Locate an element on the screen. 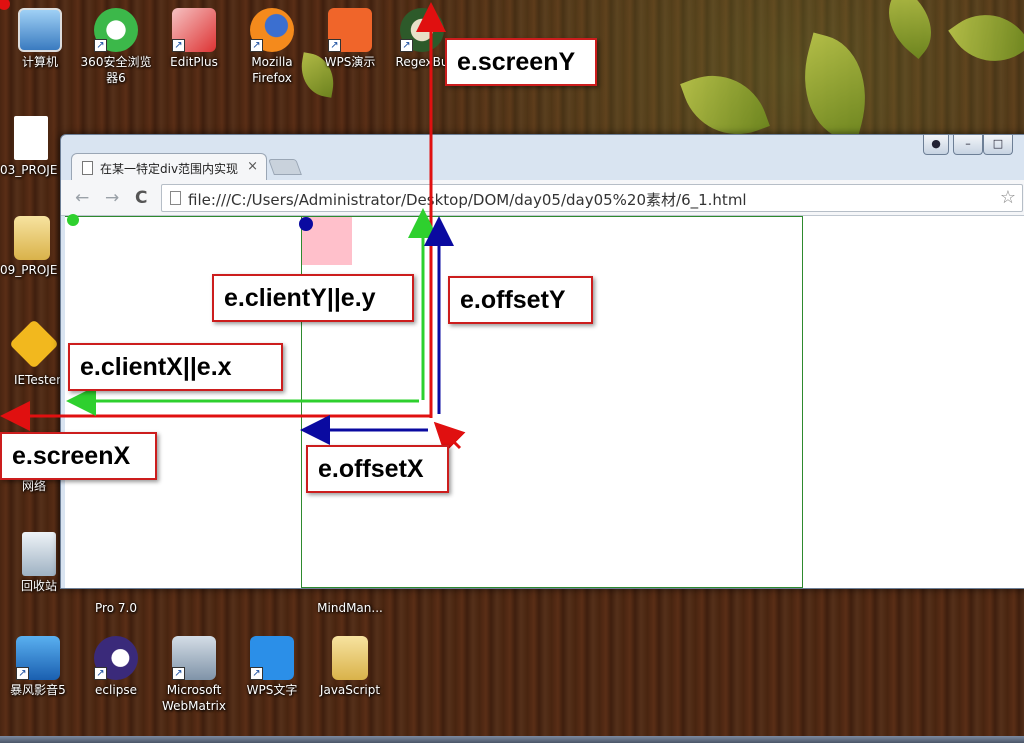  label-screen-x: e.screenX is located at coordinates (78, 456).